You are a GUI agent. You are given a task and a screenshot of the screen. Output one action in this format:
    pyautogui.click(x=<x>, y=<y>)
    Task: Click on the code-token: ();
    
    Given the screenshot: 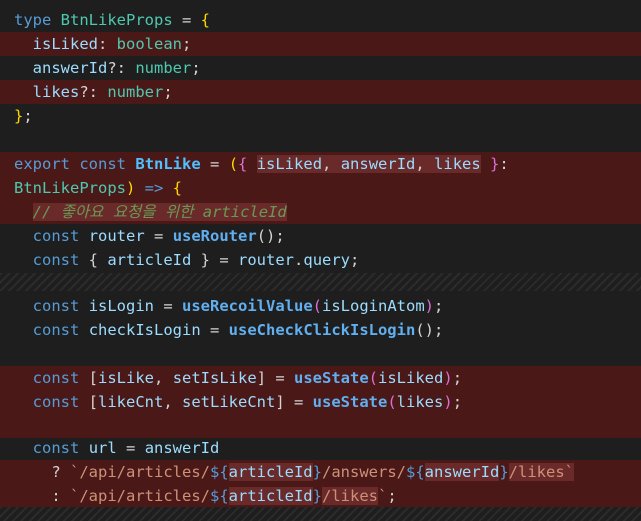 What is the action you would take?
    pyautogui.click(x=270, y=236)
    